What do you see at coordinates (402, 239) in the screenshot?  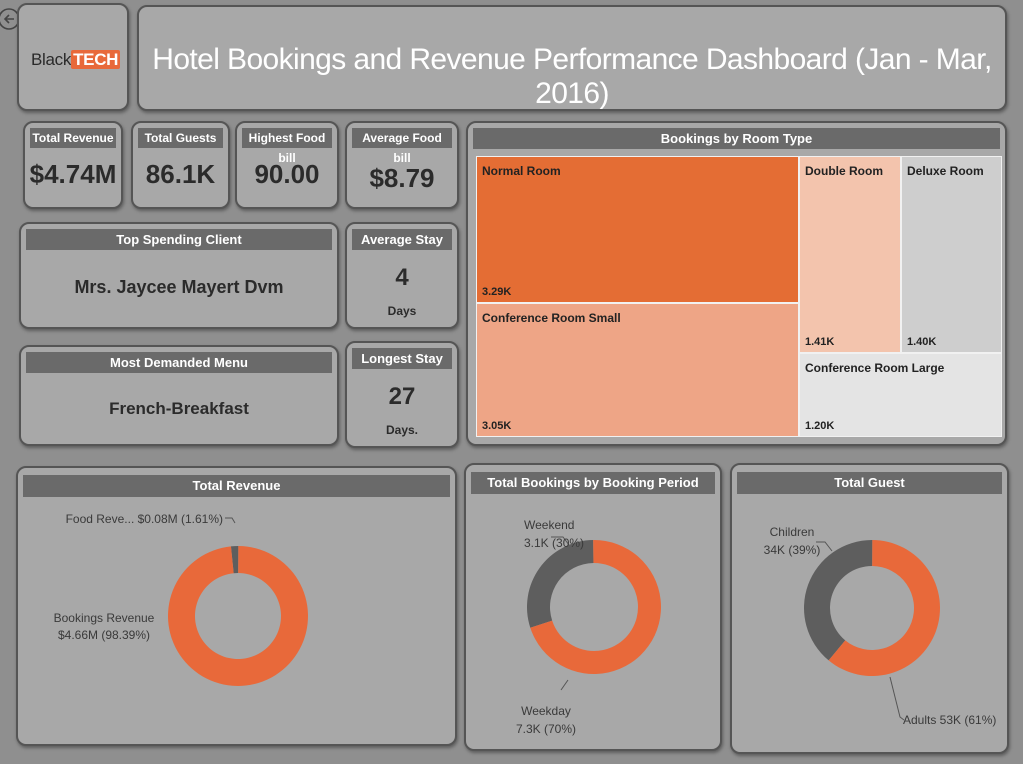 I see `card-header: Average Stay` at bounding box center [402, 239].